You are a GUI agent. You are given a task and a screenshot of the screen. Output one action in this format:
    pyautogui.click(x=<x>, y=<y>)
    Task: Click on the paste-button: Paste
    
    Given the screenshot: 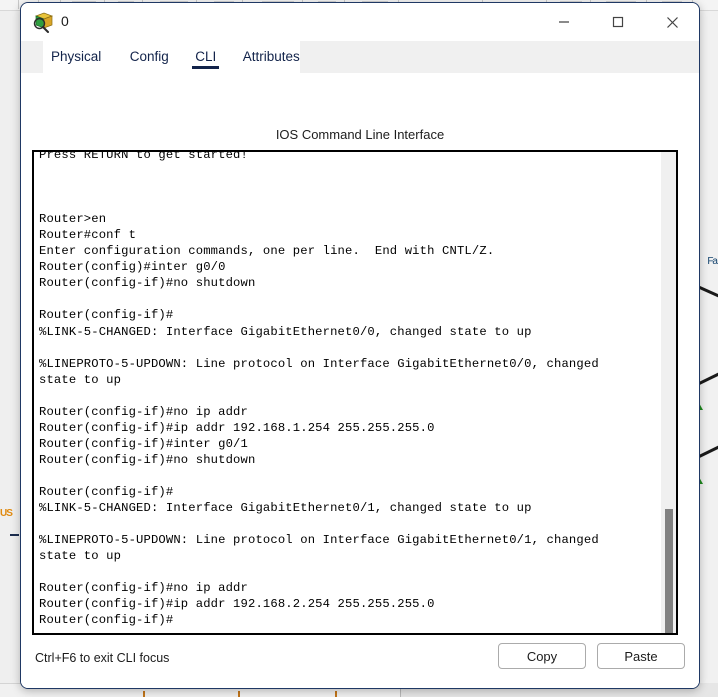 What is the action you would take?
    pyautogui.click(x=641, y=656)
    